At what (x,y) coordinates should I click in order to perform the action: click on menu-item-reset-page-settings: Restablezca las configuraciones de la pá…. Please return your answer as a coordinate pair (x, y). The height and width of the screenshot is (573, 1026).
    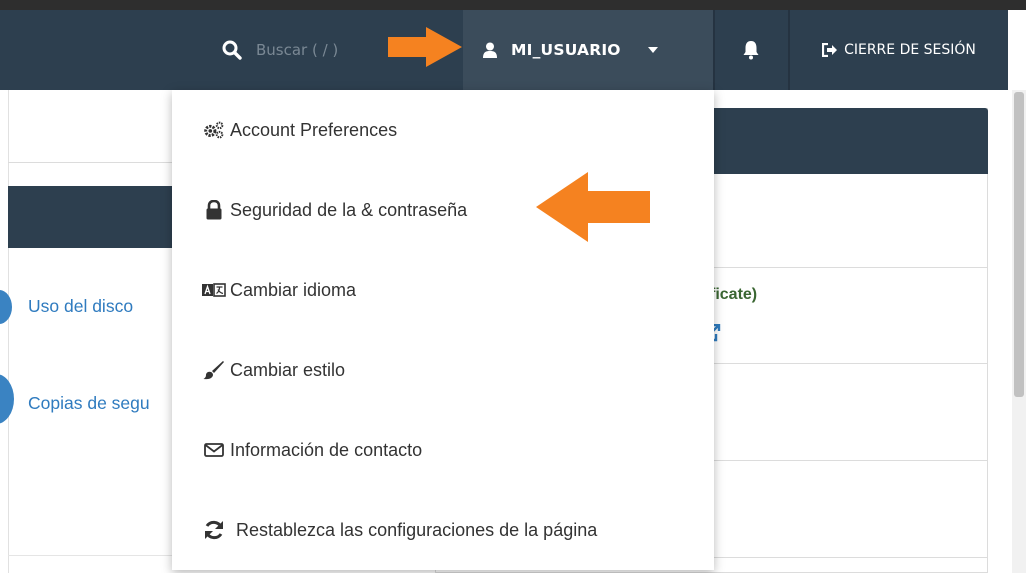
    Looking at the image, I should click on (443, 530).